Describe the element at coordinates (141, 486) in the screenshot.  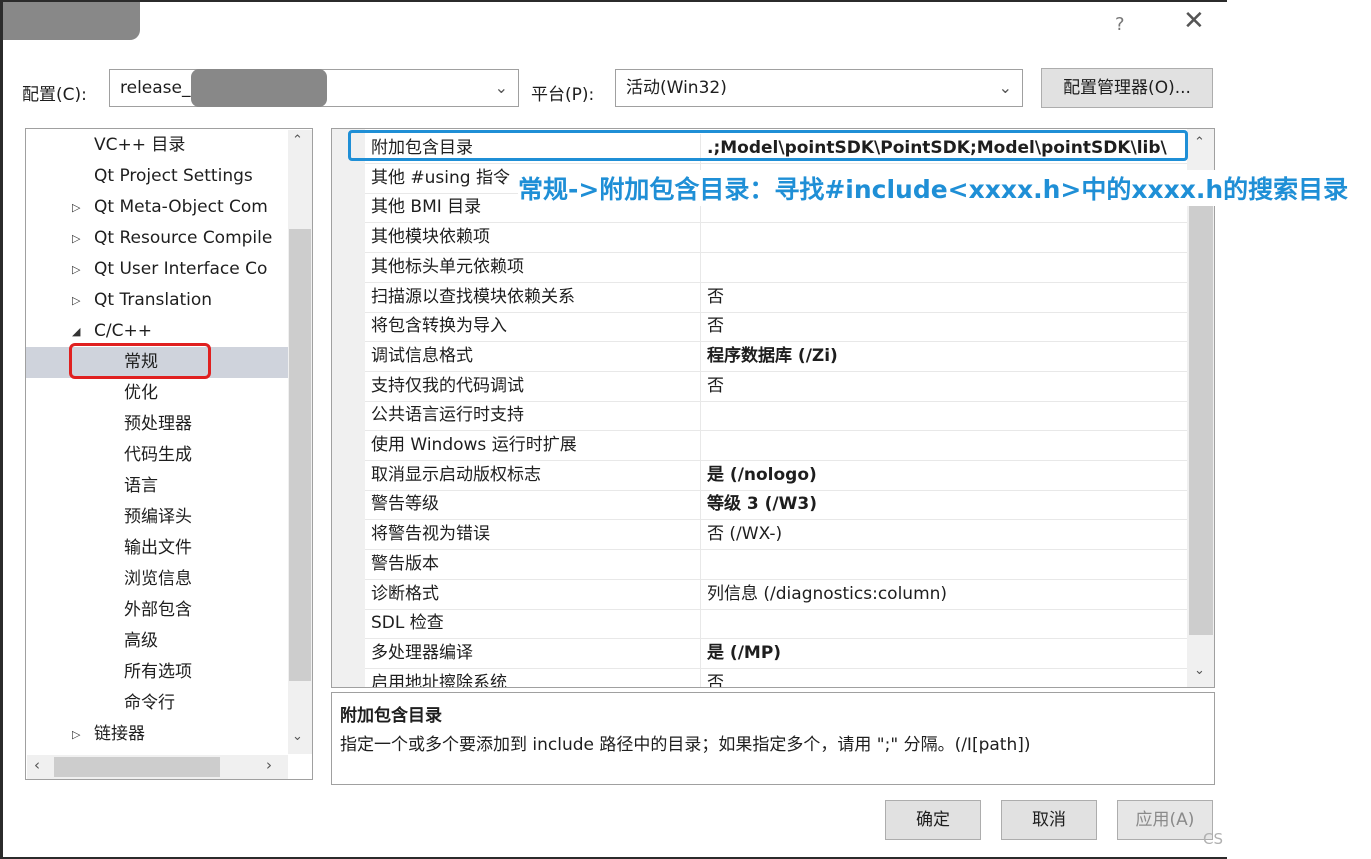
I see `tree-item-label: 语言` at that location.